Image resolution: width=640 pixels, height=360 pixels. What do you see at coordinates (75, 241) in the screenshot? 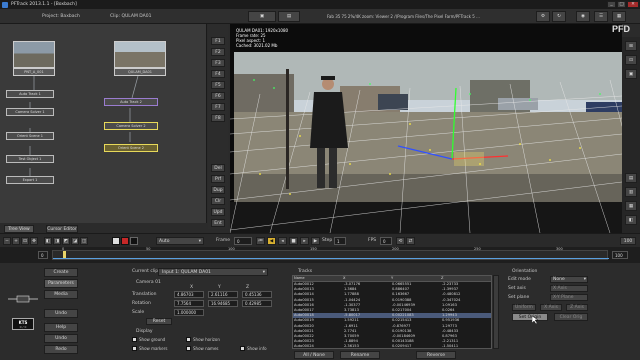
I see `channel-button-a: ◪` at bounding box center [75, 241].